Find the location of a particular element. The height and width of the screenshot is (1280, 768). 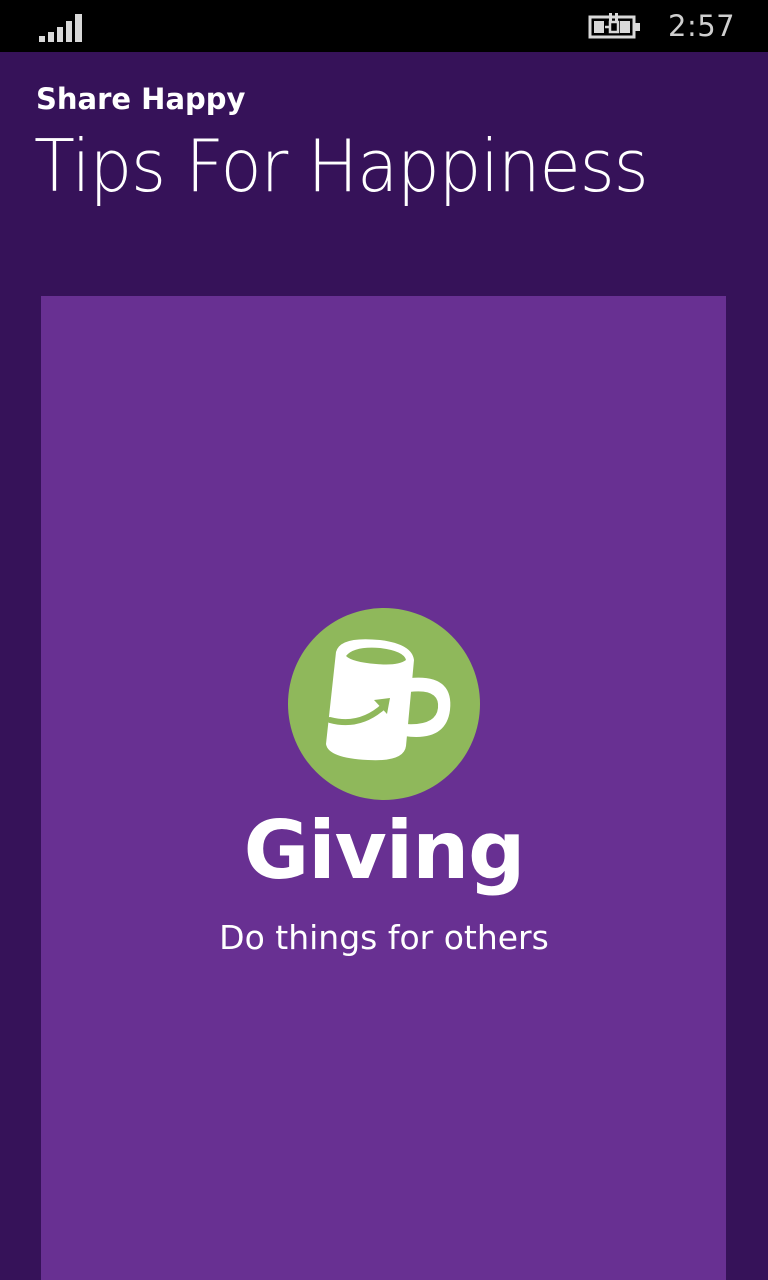

signal-strength-icon is located at coordinates (60, 28).